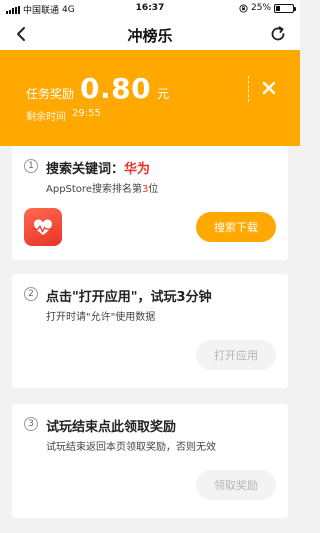 This screenshot has width=320, height=533. Describe the element at coordinates (101, 317) in the screenshot. I see `step-description: 打开时请"允许"使用数据` at that location.